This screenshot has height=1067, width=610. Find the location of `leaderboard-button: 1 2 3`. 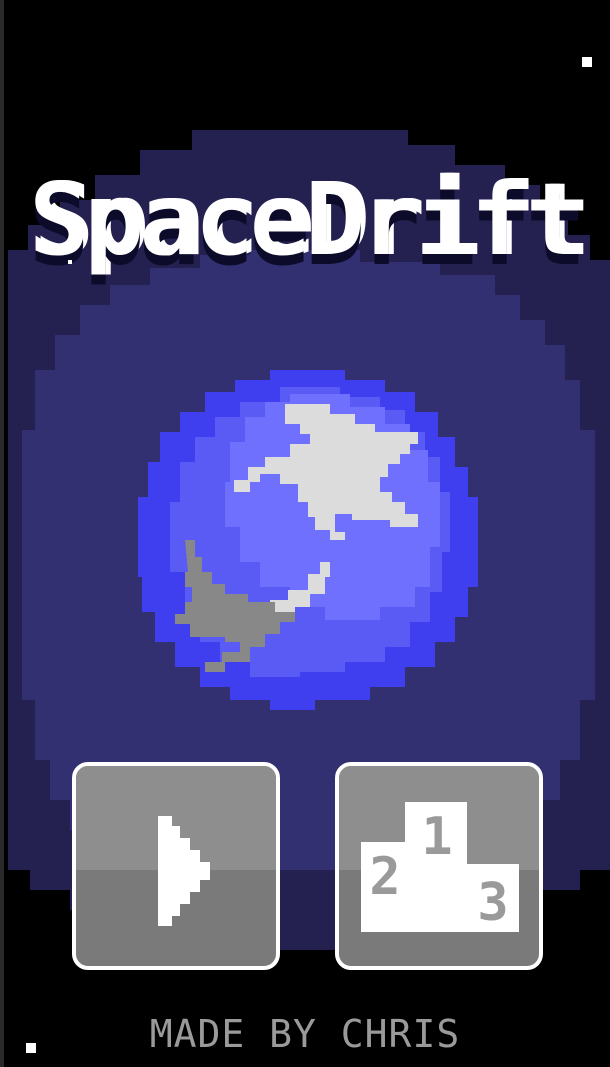

leaderboard-button: 1 2 3 is located at coordinates (439, 866).